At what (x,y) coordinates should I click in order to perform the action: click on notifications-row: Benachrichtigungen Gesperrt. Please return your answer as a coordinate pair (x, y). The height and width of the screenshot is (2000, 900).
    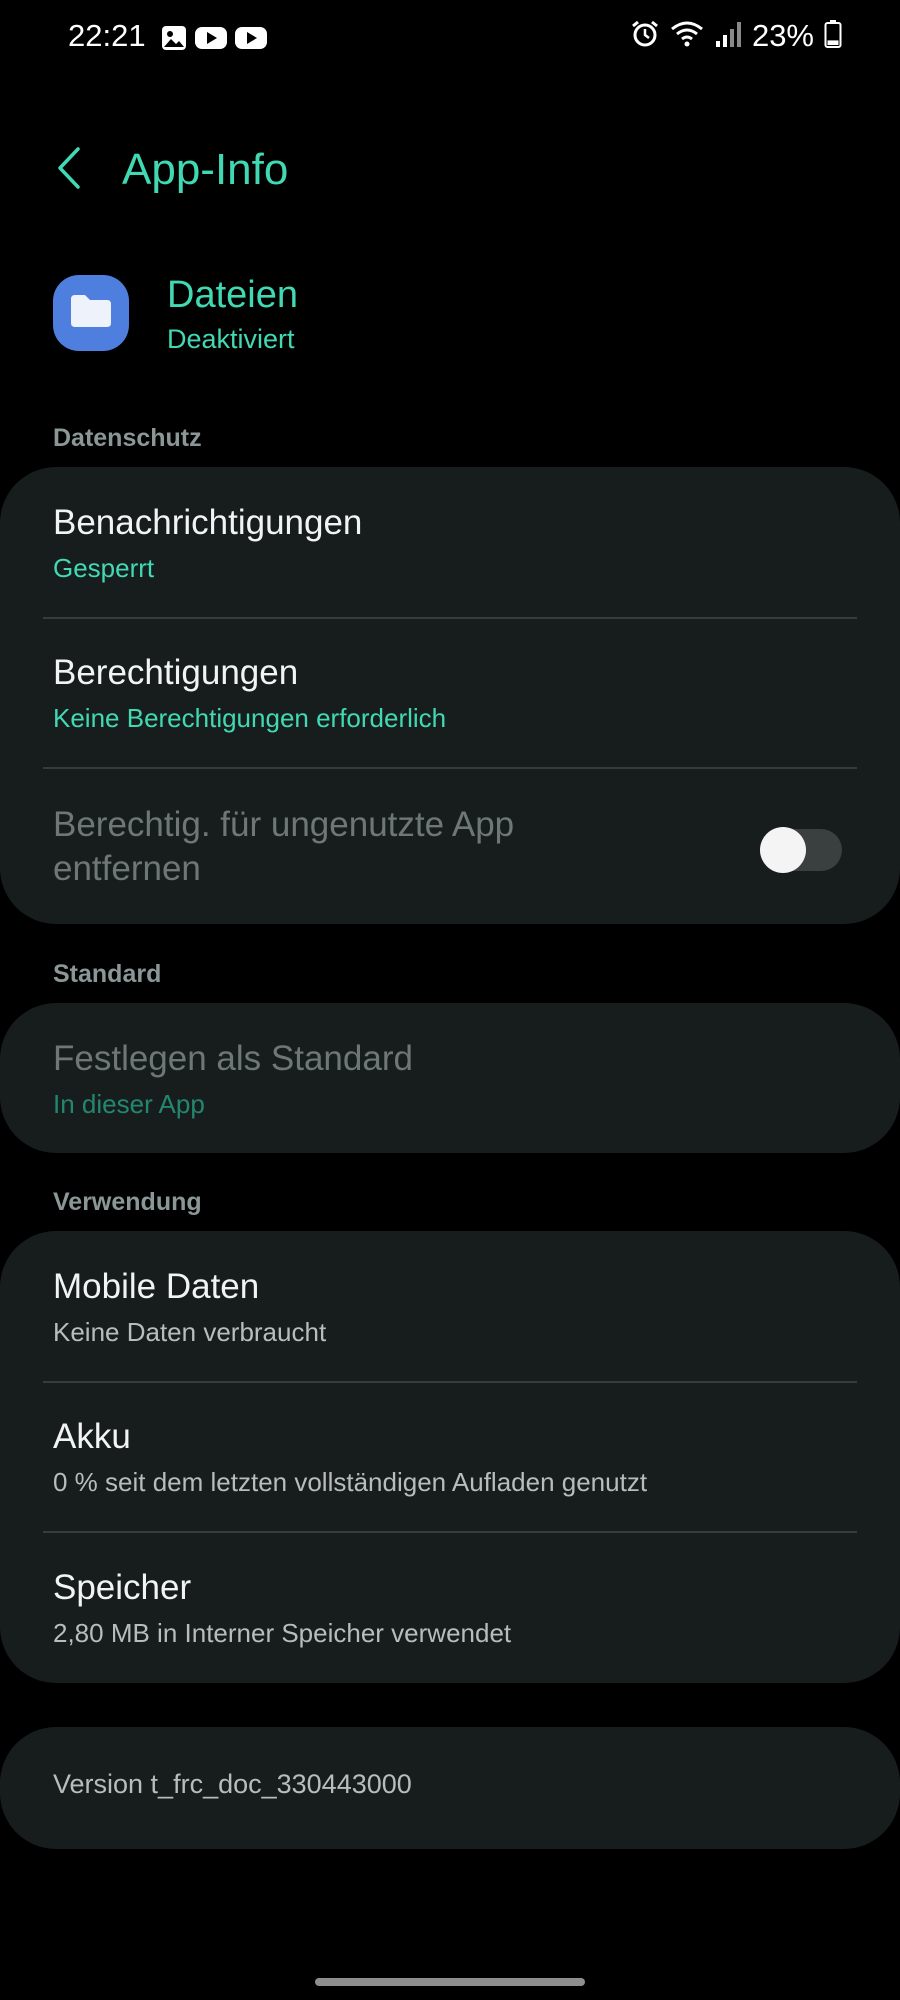
    Looking at the image, I should click on (450, 543).